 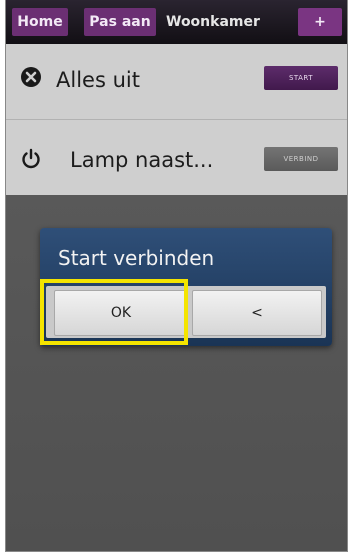 I want to click on list-item-lamp: Lamp naast... VERBIND, so click(x=176, y=157).